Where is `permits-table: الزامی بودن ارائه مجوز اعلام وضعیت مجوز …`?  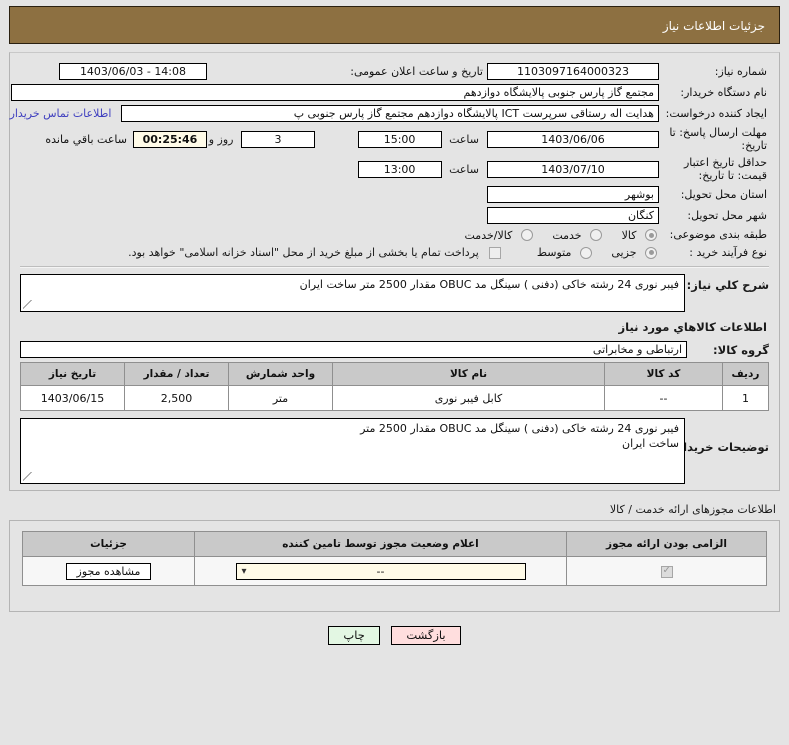 permits-table: الزامی بودن ارائه مجوز اعلام وضعیت مجوز … is located at coordinates (394, 558).